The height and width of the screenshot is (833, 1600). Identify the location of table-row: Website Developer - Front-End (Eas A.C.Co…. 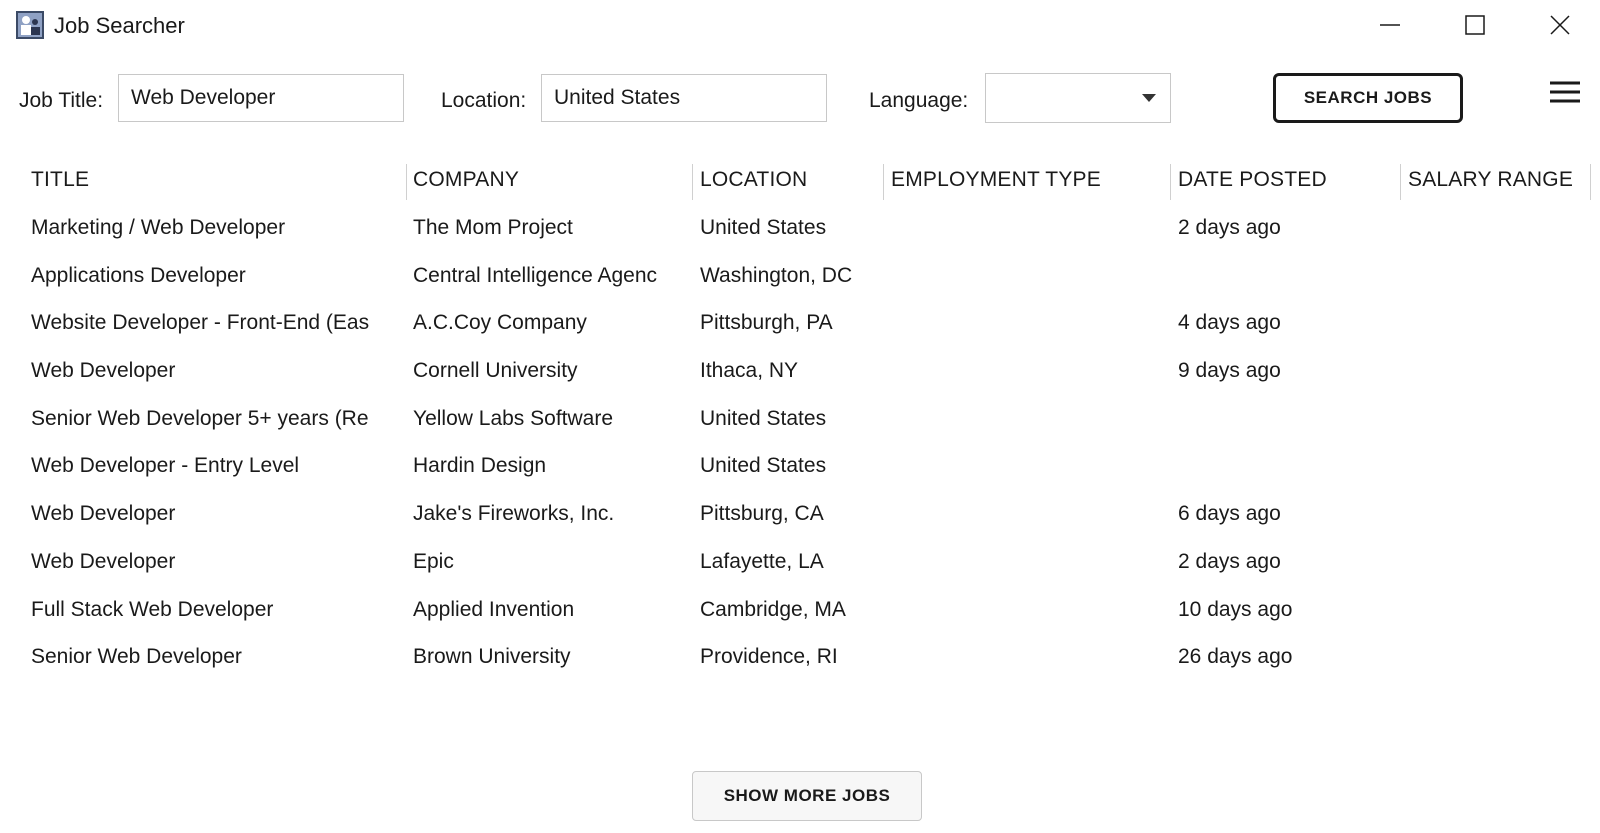
(800, 325).